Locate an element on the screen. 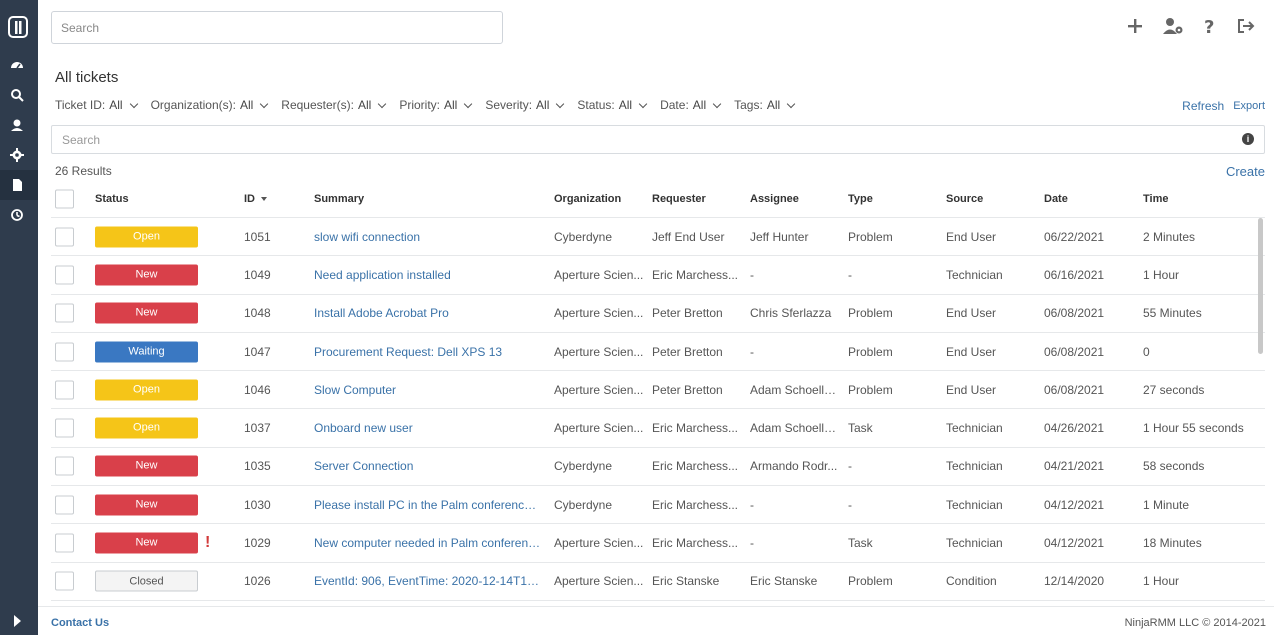  status-badge: New is located at coordinates (146, 543).